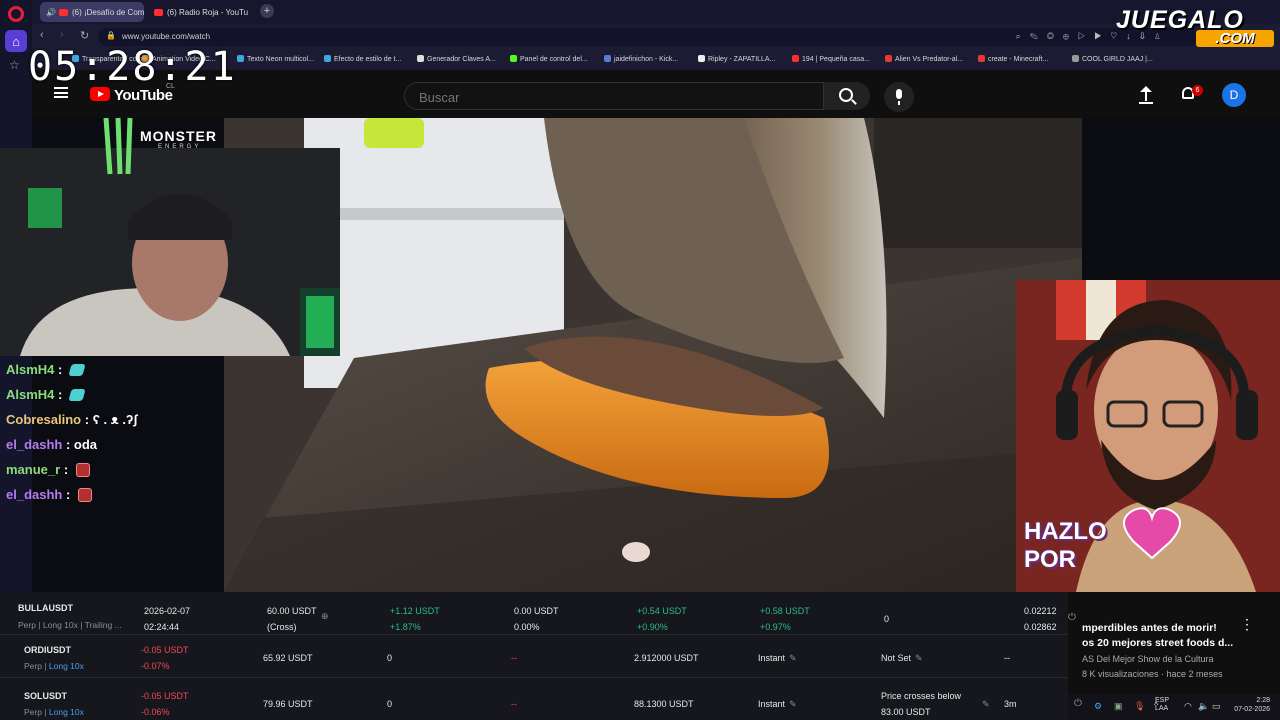  Describe the element at coordinates (62, 35) in the screenshot. I see `forward-icon: ›` at that location.